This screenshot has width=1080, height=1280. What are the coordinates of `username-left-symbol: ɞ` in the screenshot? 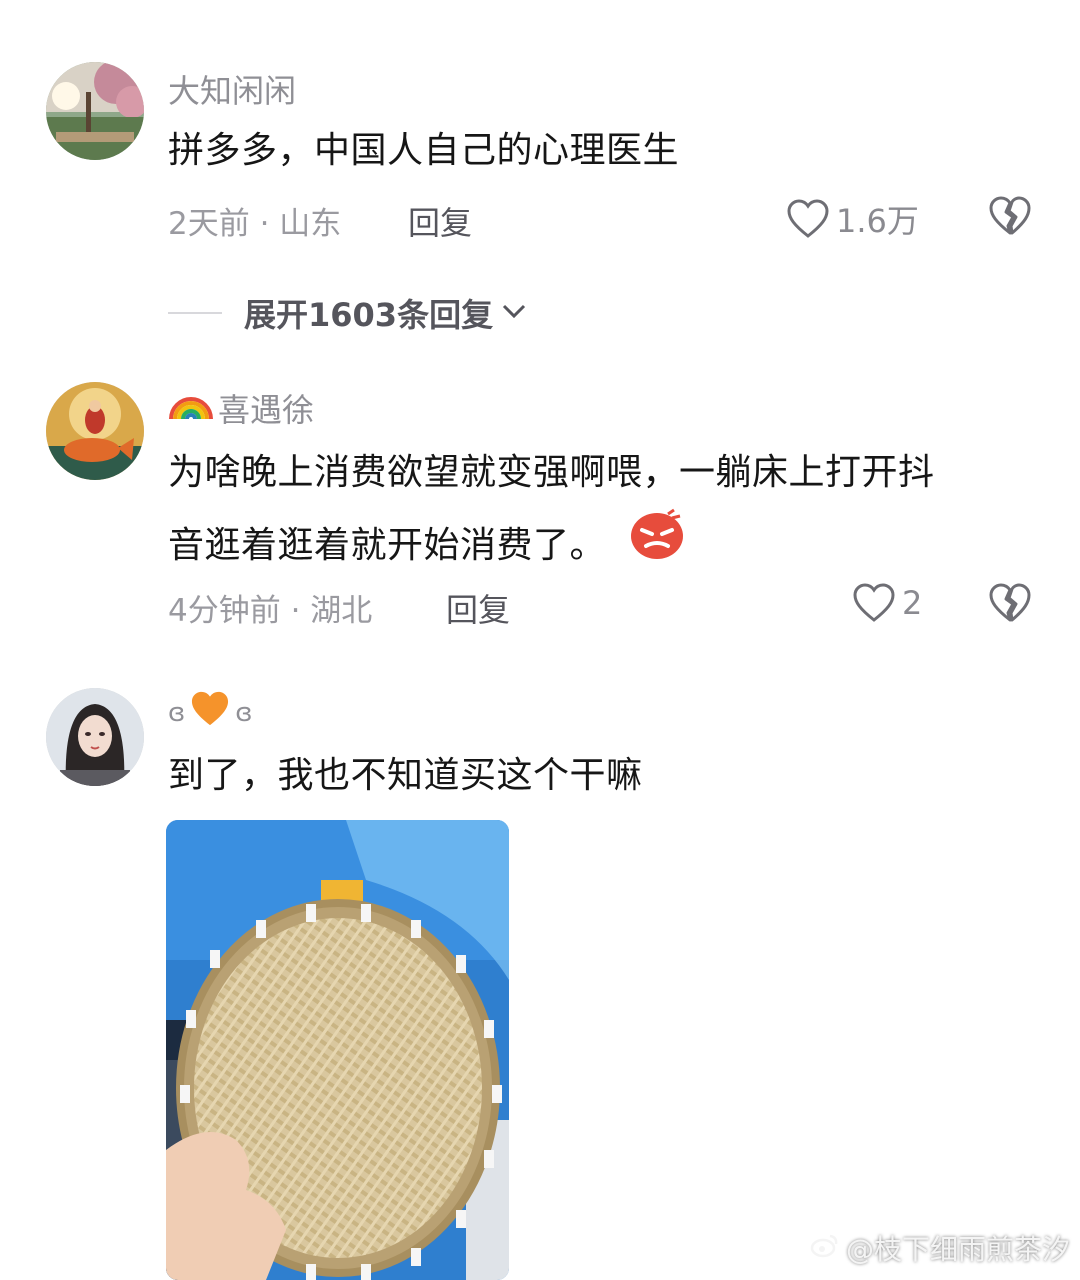 It's located at (177, 713).